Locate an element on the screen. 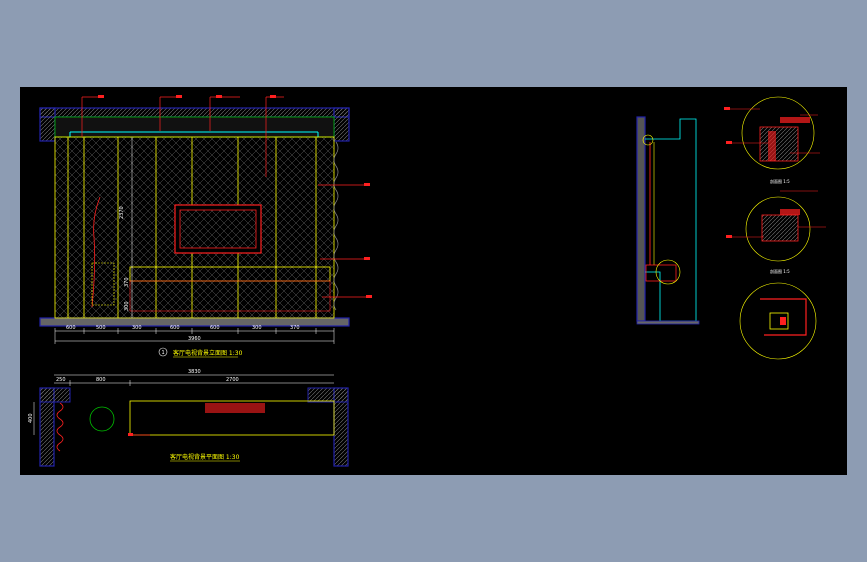  detail-label-1: 剖面图 1:5 is located at coordinates (780, 181).